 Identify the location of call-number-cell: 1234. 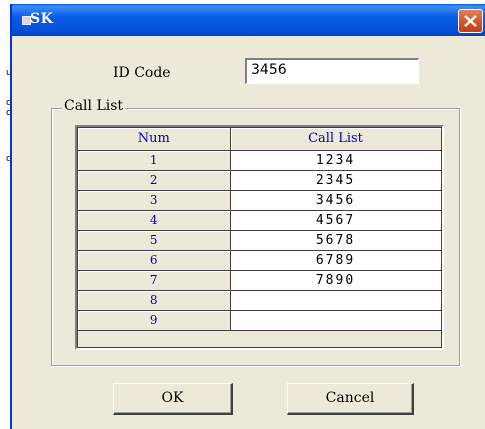
(336, 160).